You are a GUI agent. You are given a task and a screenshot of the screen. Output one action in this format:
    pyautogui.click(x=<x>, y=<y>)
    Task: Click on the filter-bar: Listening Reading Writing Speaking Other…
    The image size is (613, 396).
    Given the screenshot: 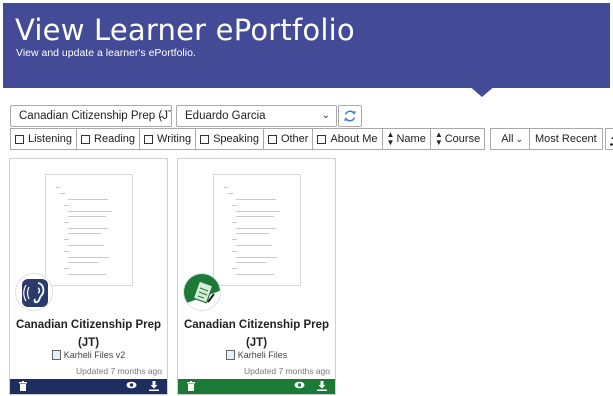 What is the action you would take?
    pyautogui.click(x=311, y=139)
    